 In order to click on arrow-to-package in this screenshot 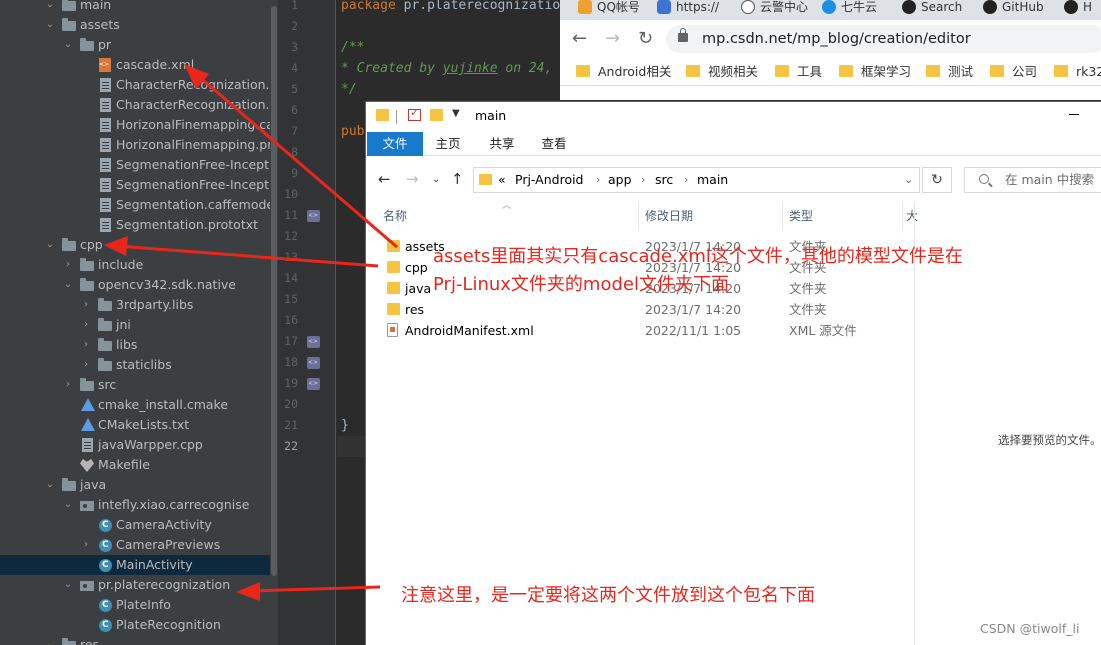, I will do `click(315, 589)`.